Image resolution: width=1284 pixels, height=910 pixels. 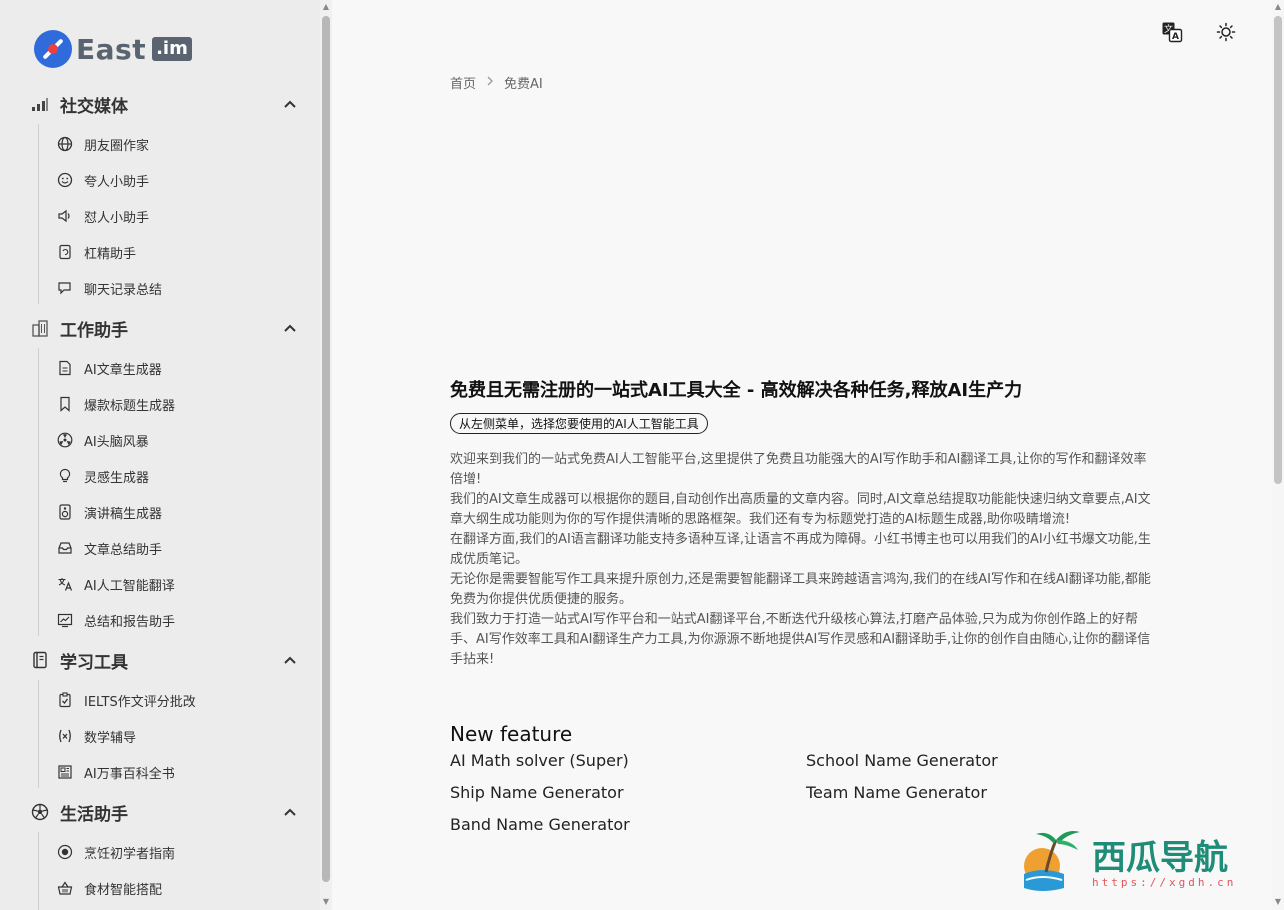 I want to click on watermark-url: https://xgdh.cn, so click(x=1164, y=882).